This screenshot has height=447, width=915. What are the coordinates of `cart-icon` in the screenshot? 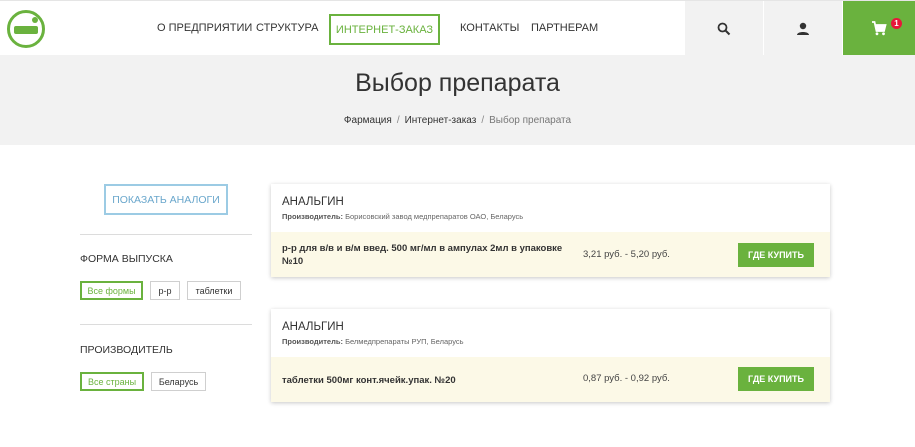 It's located at (879, 28).